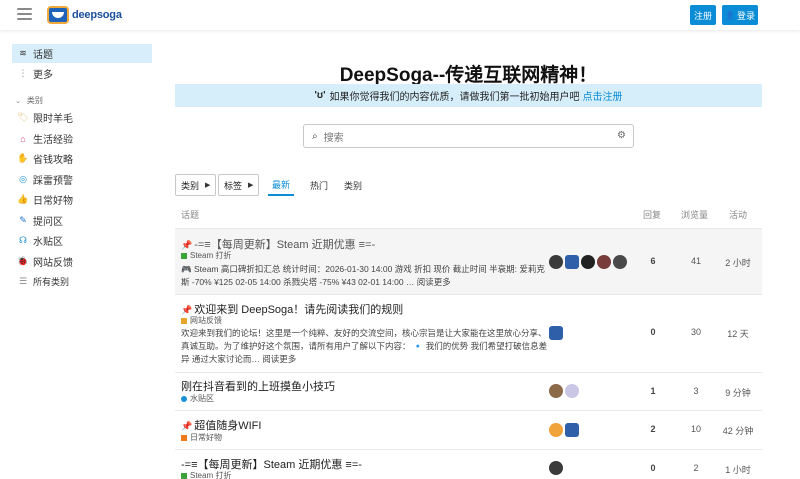  Describe the element at coordinates (353, 185) in the screenshot. I see `tab-categories: 类别` at that location.